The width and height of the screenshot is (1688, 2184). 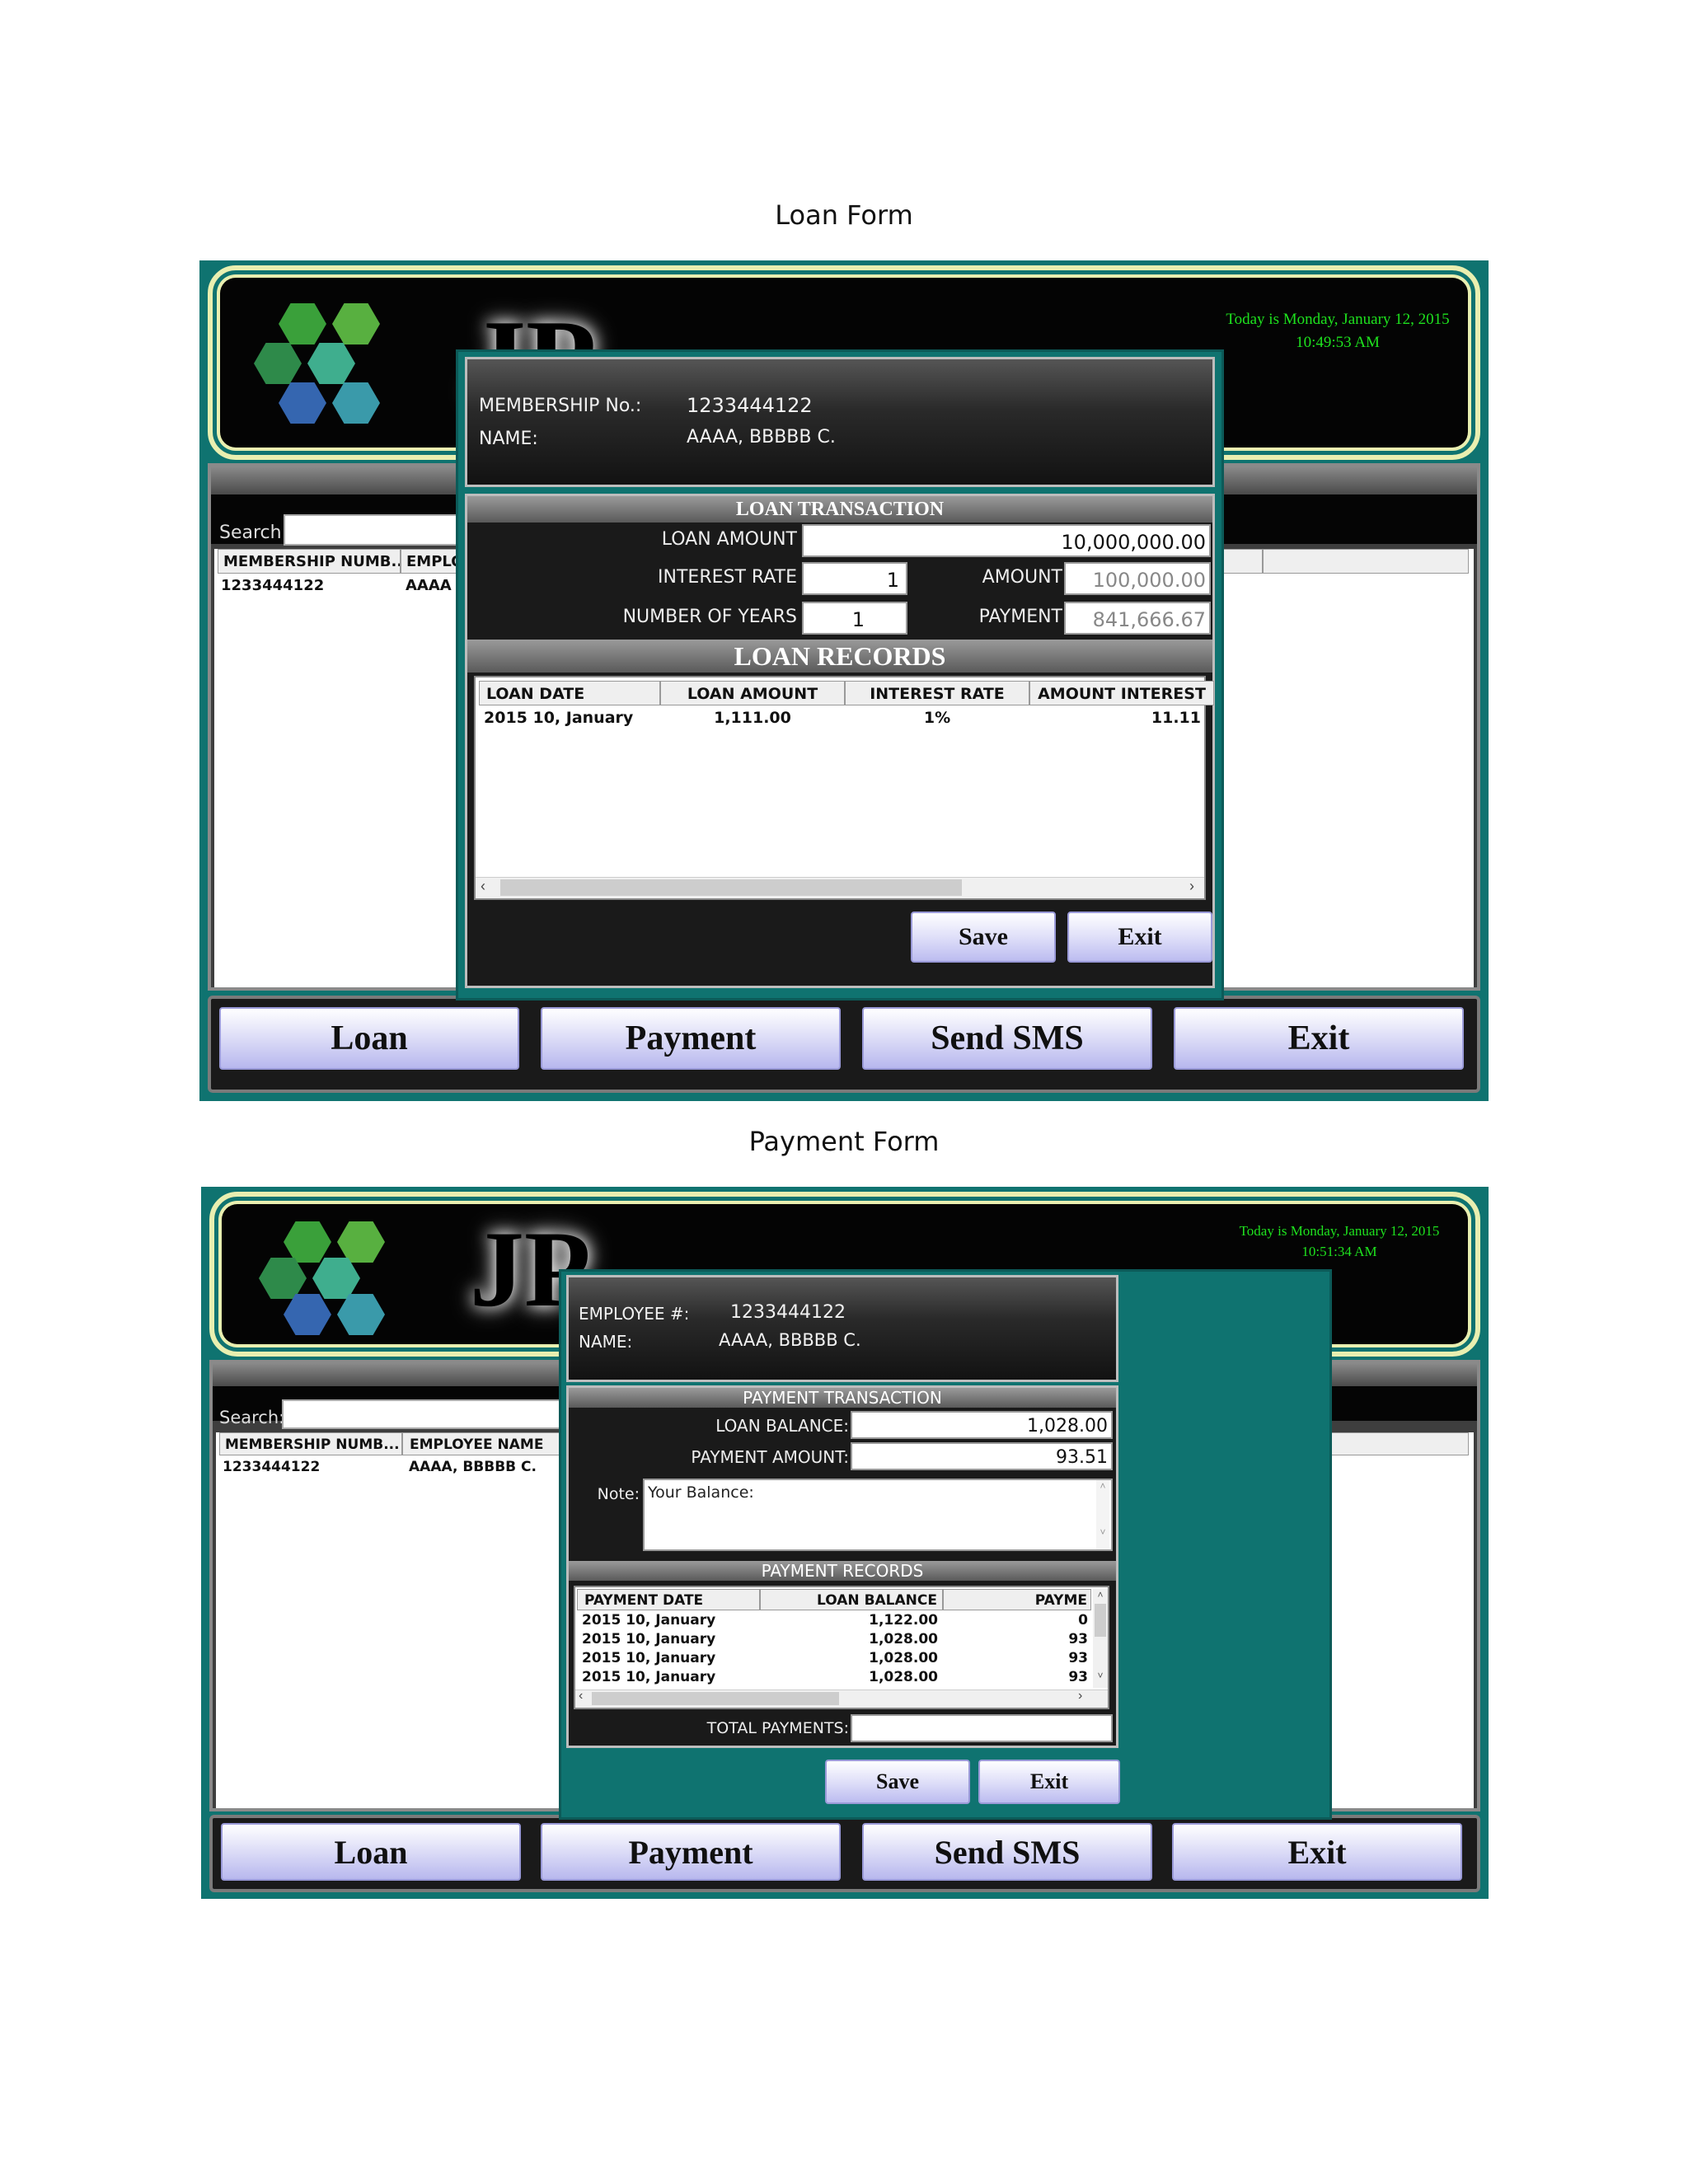 What do you see at coordinates (844, 1141) in the screenshot?
I see `payment-form-caption: Payment Form` at bounding box center [844, 1141].